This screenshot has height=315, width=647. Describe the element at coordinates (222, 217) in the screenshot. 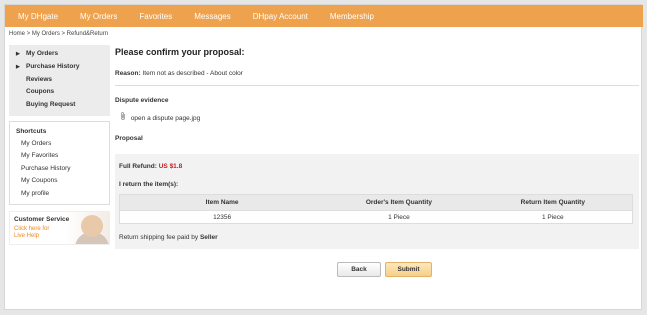

I see `cell-item-name: 12356` at that location.